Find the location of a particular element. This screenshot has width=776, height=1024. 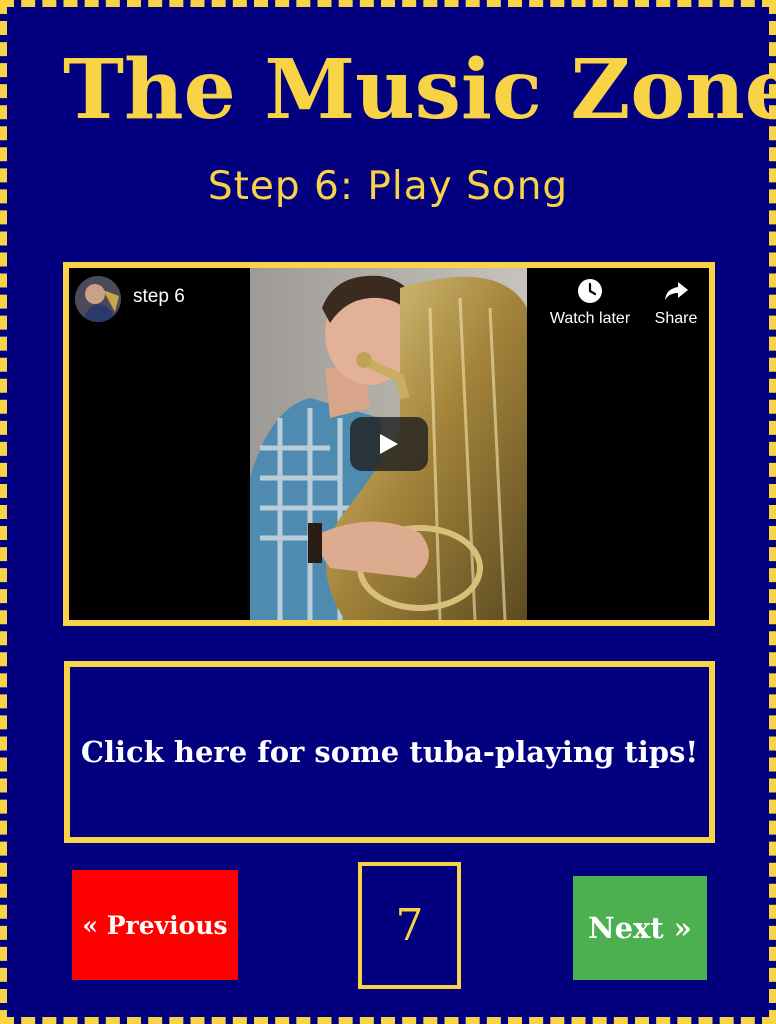

share-button: Share is located at coordinates (670, 303).